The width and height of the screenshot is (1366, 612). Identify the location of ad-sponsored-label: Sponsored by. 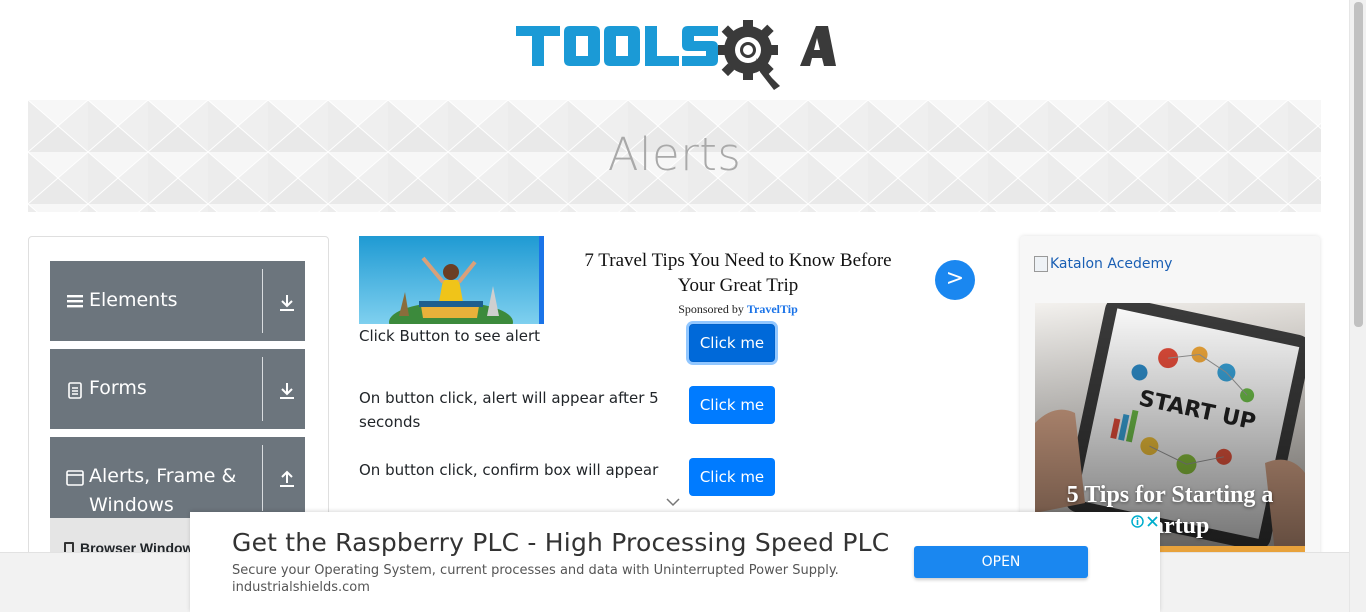
(711, 309).